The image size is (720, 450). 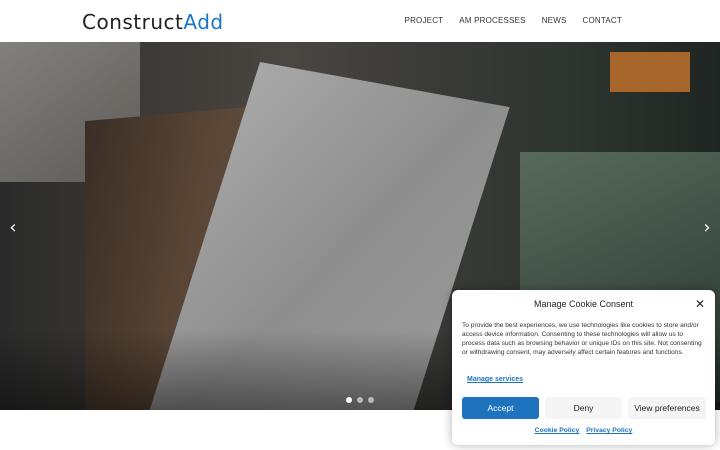 What do you see at coordinates (707, 228) in the screenshot?
I see `chevron-right-icon: ›` at bounding box center [707, 228].